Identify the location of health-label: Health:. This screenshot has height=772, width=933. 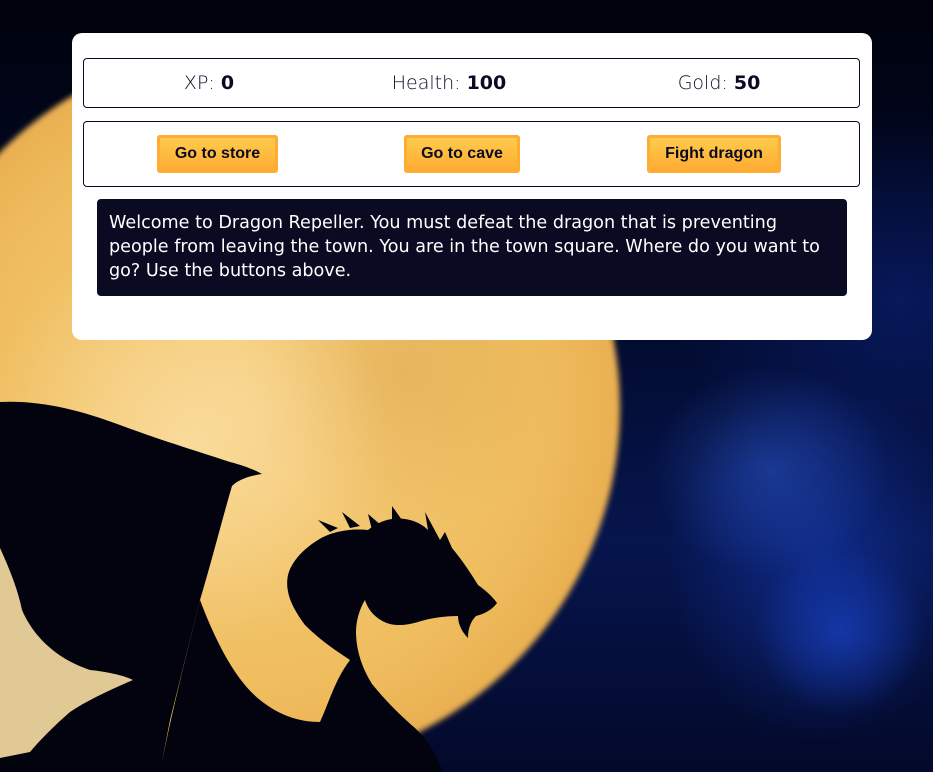
(426, 83).